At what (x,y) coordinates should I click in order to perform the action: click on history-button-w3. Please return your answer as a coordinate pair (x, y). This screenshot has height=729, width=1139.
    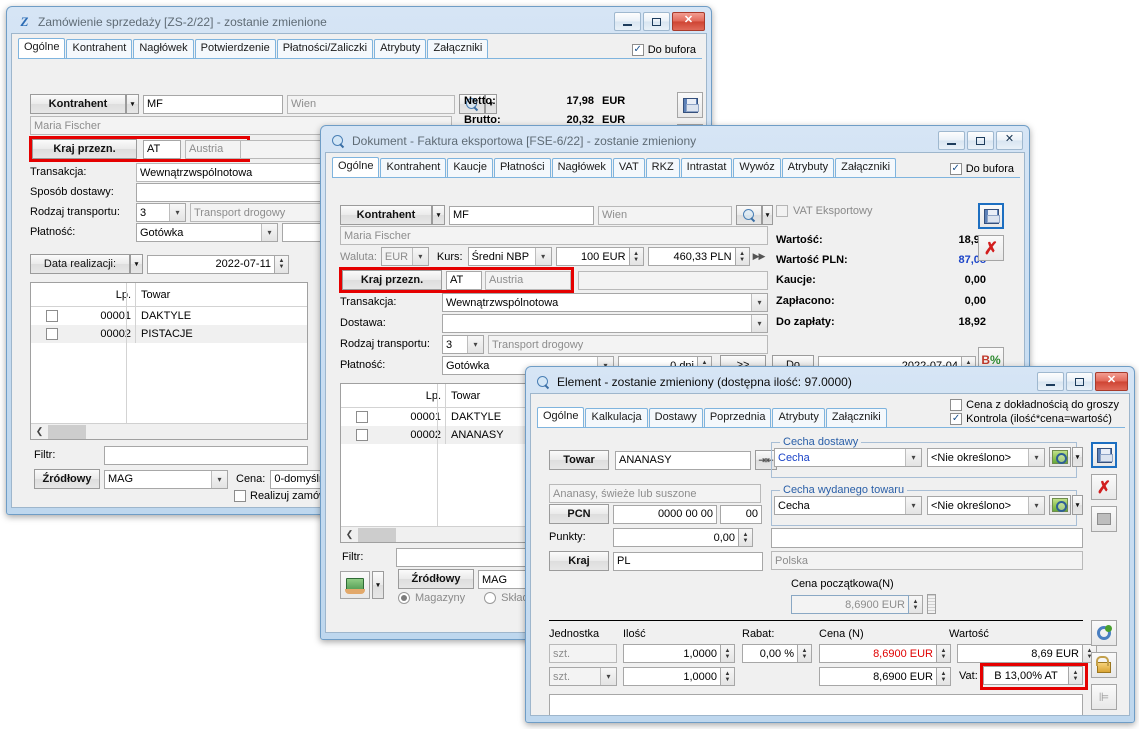
    Looking at the image, I should click on (1104, 519).